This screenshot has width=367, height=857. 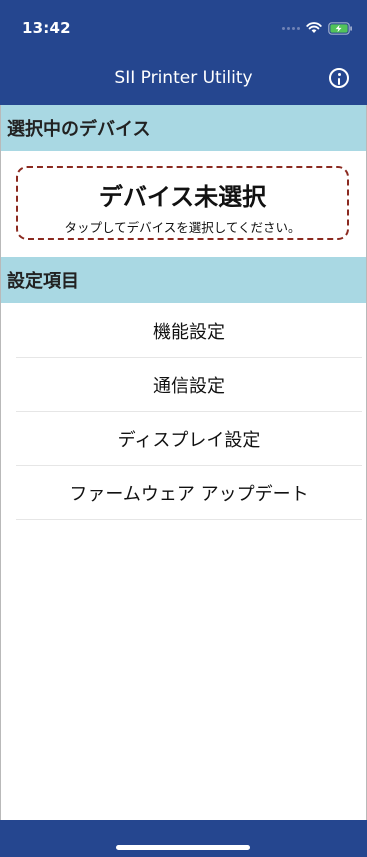 What do you see at coordinates (183, 280) in the screenshot?
I see `settings-section-header: 設定項目` at bounding box center [183, 280].